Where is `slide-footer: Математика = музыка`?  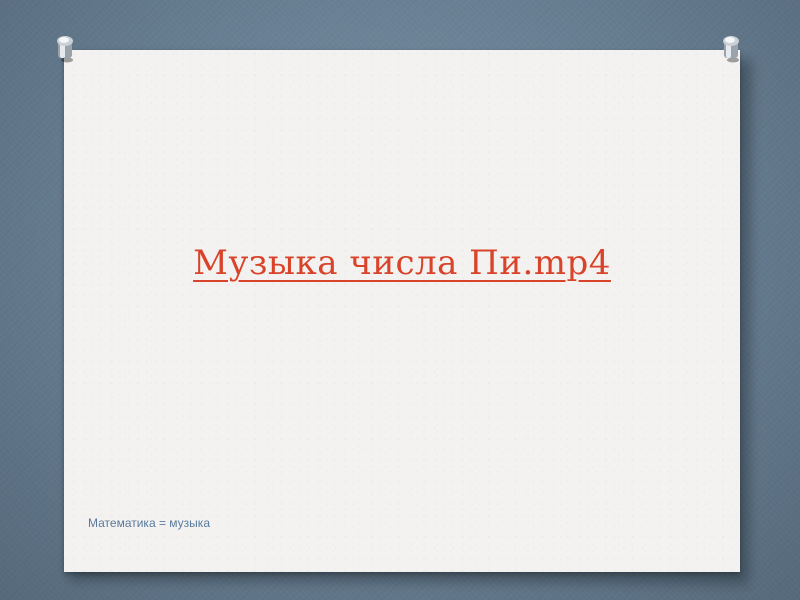 slide-footer: Математика = музыка is located at coordinates (149, 523).